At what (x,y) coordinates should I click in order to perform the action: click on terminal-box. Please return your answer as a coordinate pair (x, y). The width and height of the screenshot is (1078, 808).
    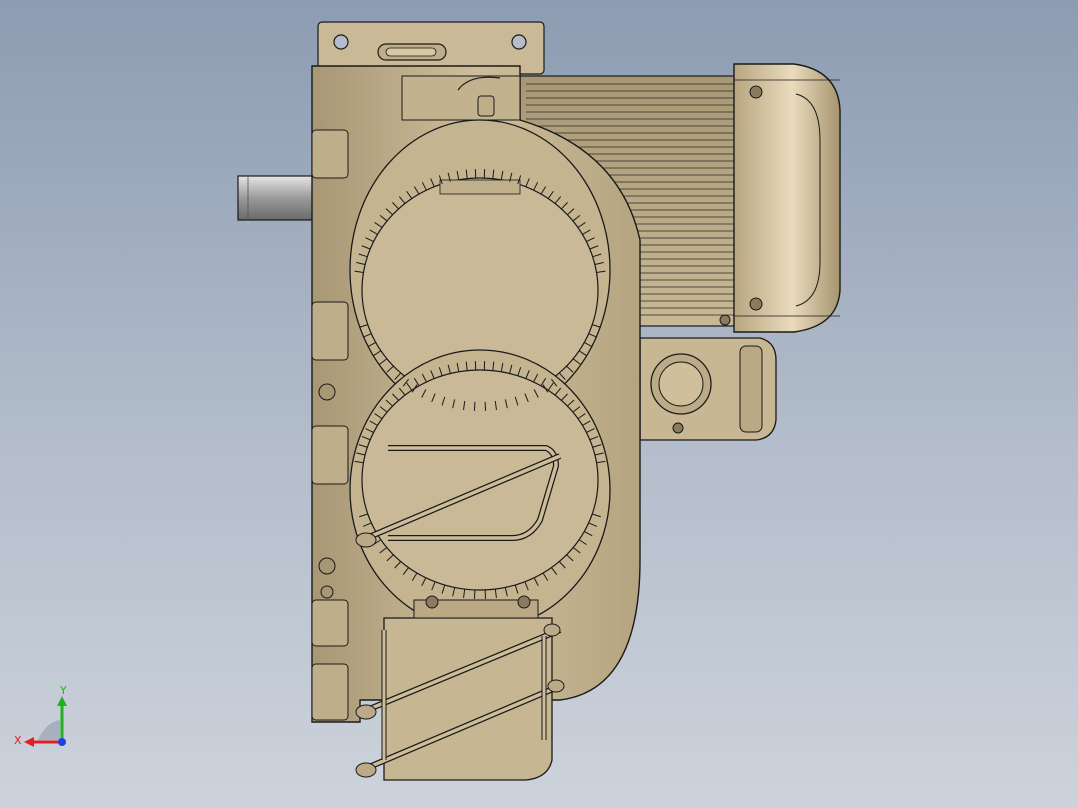
    Looking at the image, I should click on (708, 377).